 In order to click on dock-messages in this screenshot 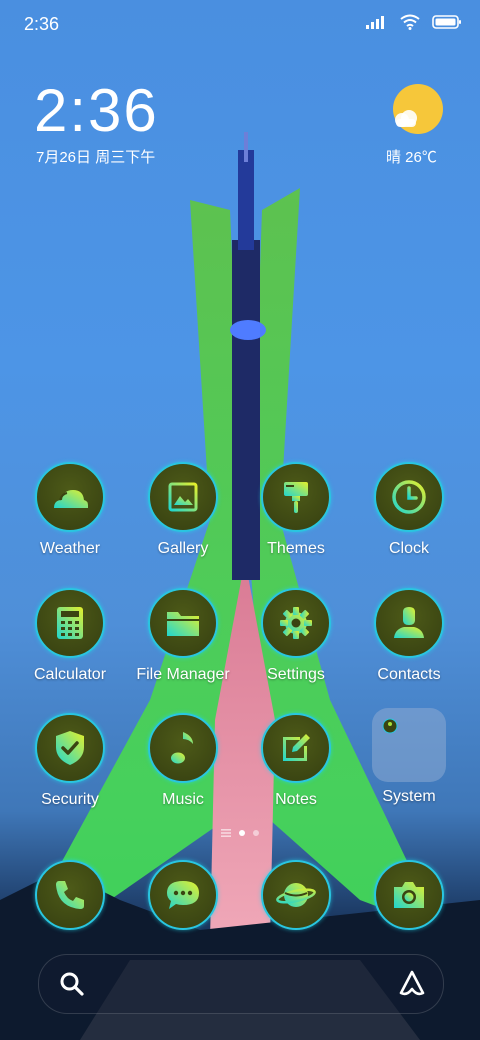, I will do `click(183, 895)`.